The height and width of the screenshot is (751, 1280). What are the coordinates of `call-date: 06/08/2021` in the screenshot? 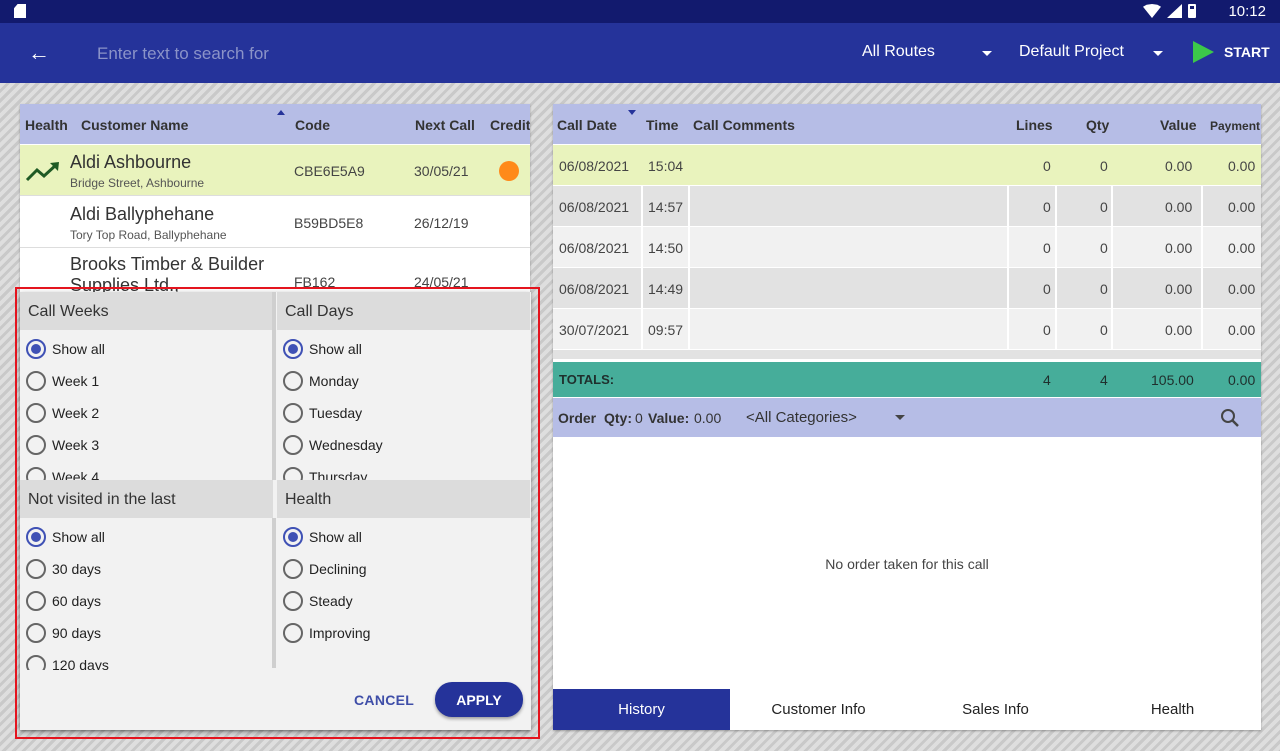 It's located at (594, 207).